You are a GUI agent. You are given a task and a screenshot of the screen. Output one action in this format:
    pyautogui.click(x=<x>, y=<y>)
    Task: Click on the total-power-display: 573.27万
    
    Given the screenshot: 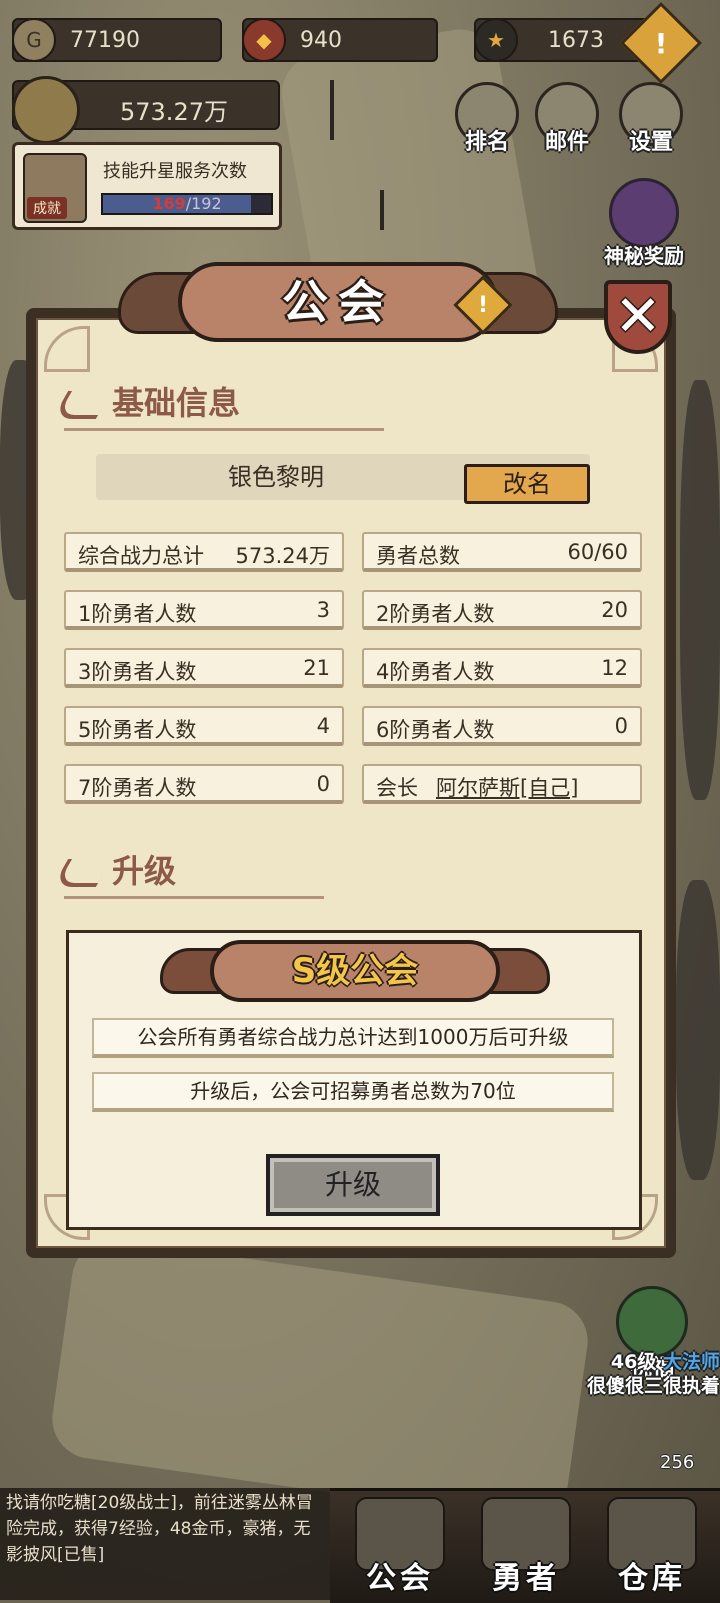 What is the action you would take?
    pyautogui.click(x=146, y=110)
    